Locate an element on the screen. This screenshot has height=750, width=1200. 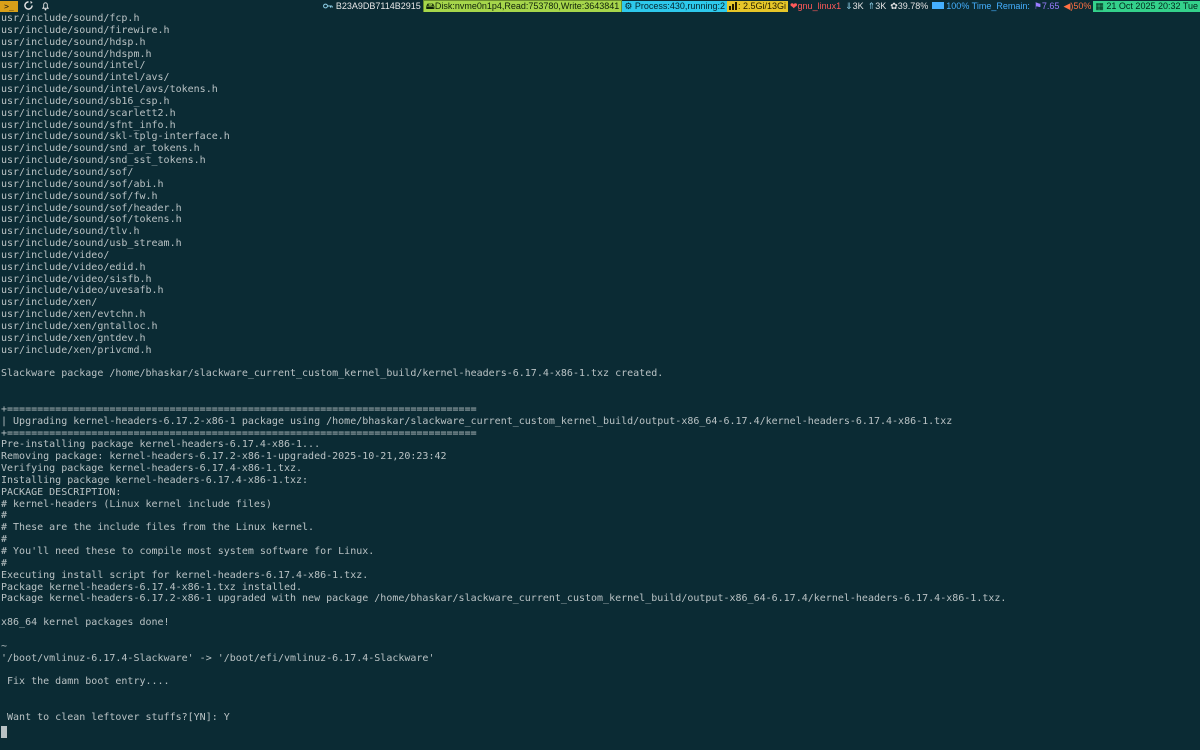
terminal-line: usr/include/xen/privcmd.h is located at coordinates (76, 350).